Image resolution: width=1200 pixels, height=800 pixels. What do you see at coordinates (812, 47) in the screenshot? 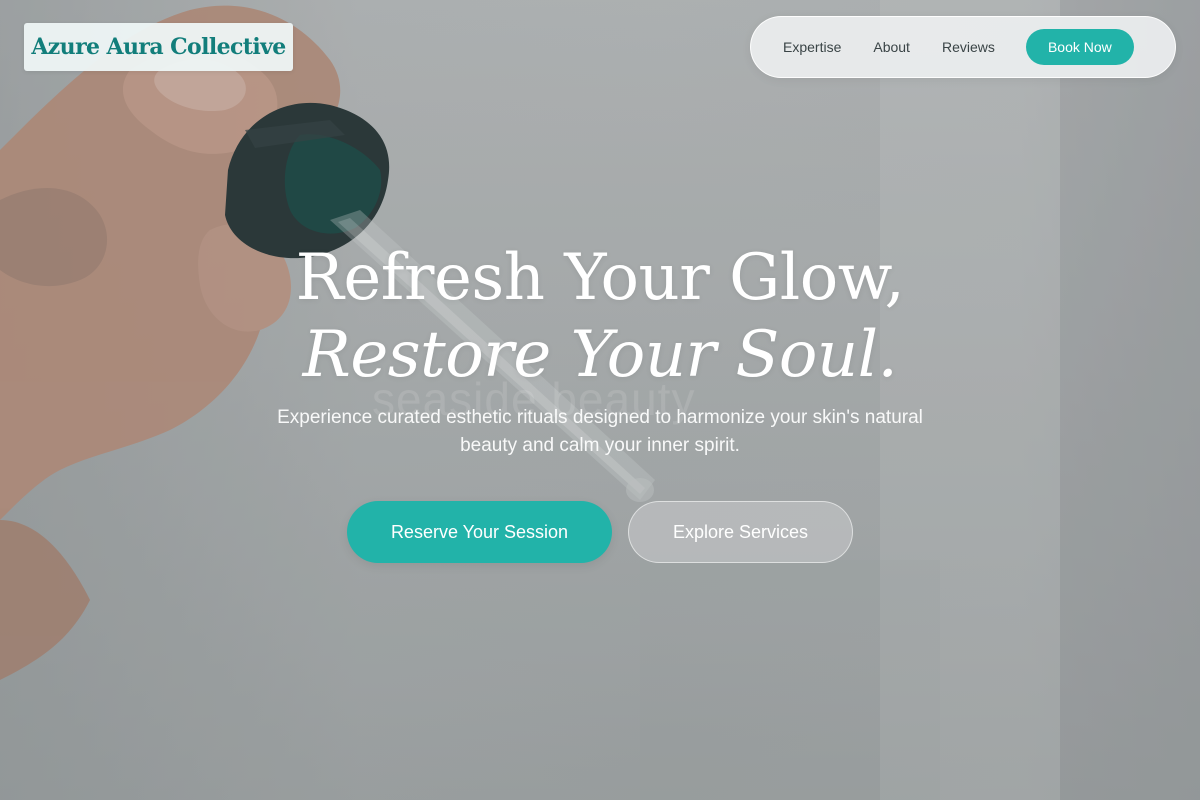
I see `nav-link-expertise: Expertise` at bounding box center [812, 47].